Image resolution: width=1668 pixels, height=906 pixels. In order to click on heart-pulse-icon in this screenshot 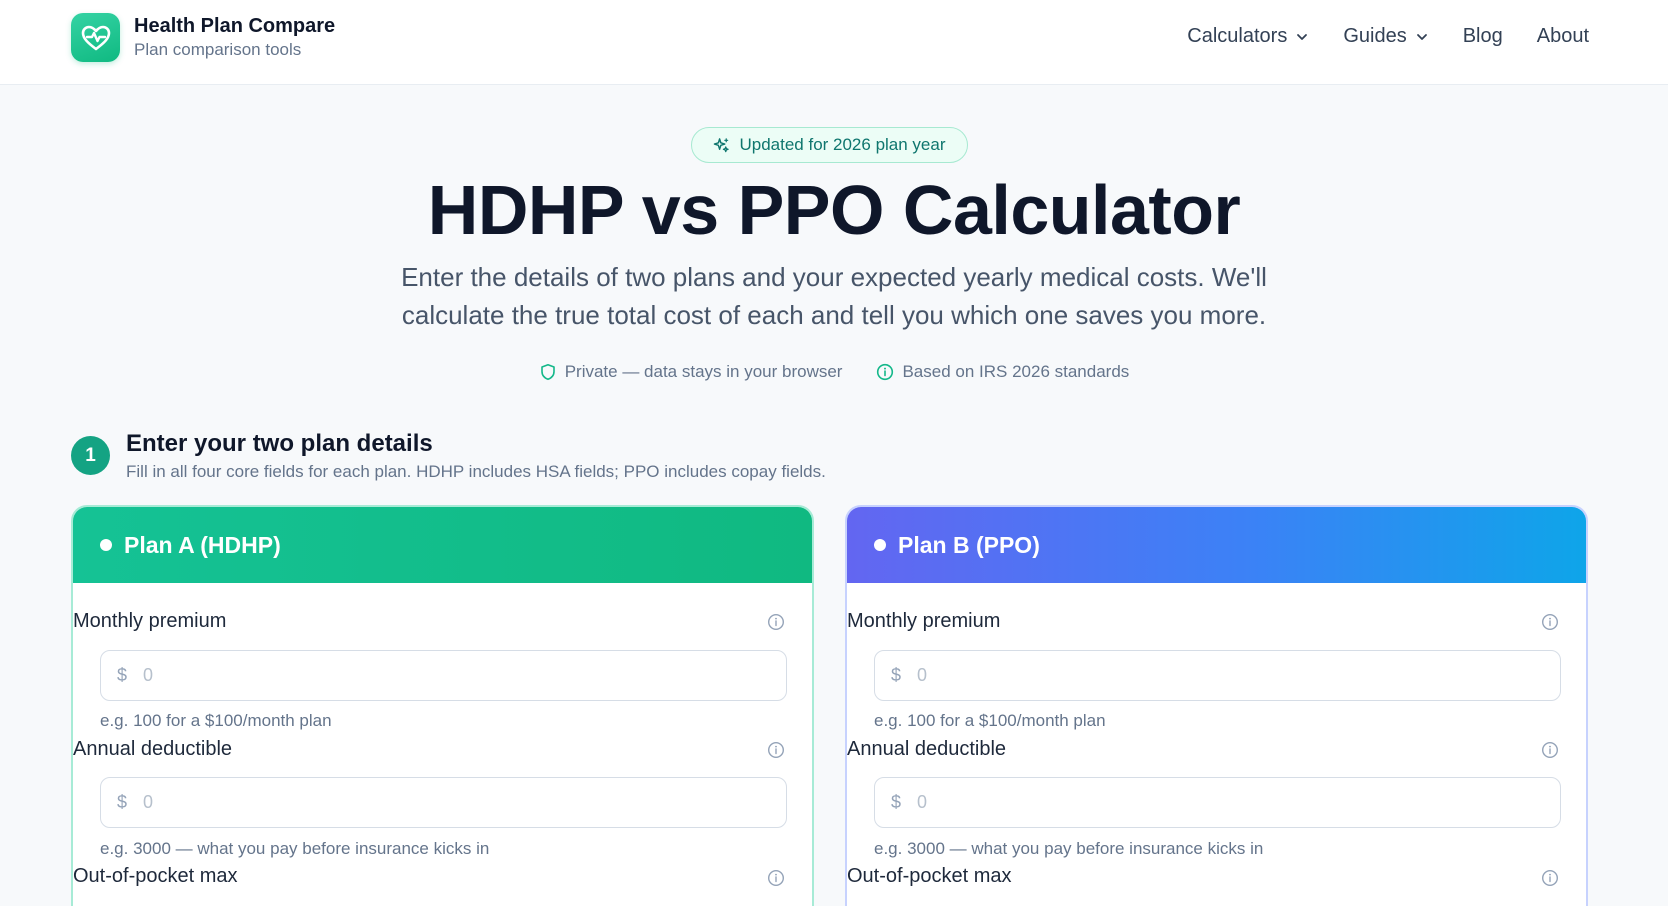, I will do `click(95, 37)`.